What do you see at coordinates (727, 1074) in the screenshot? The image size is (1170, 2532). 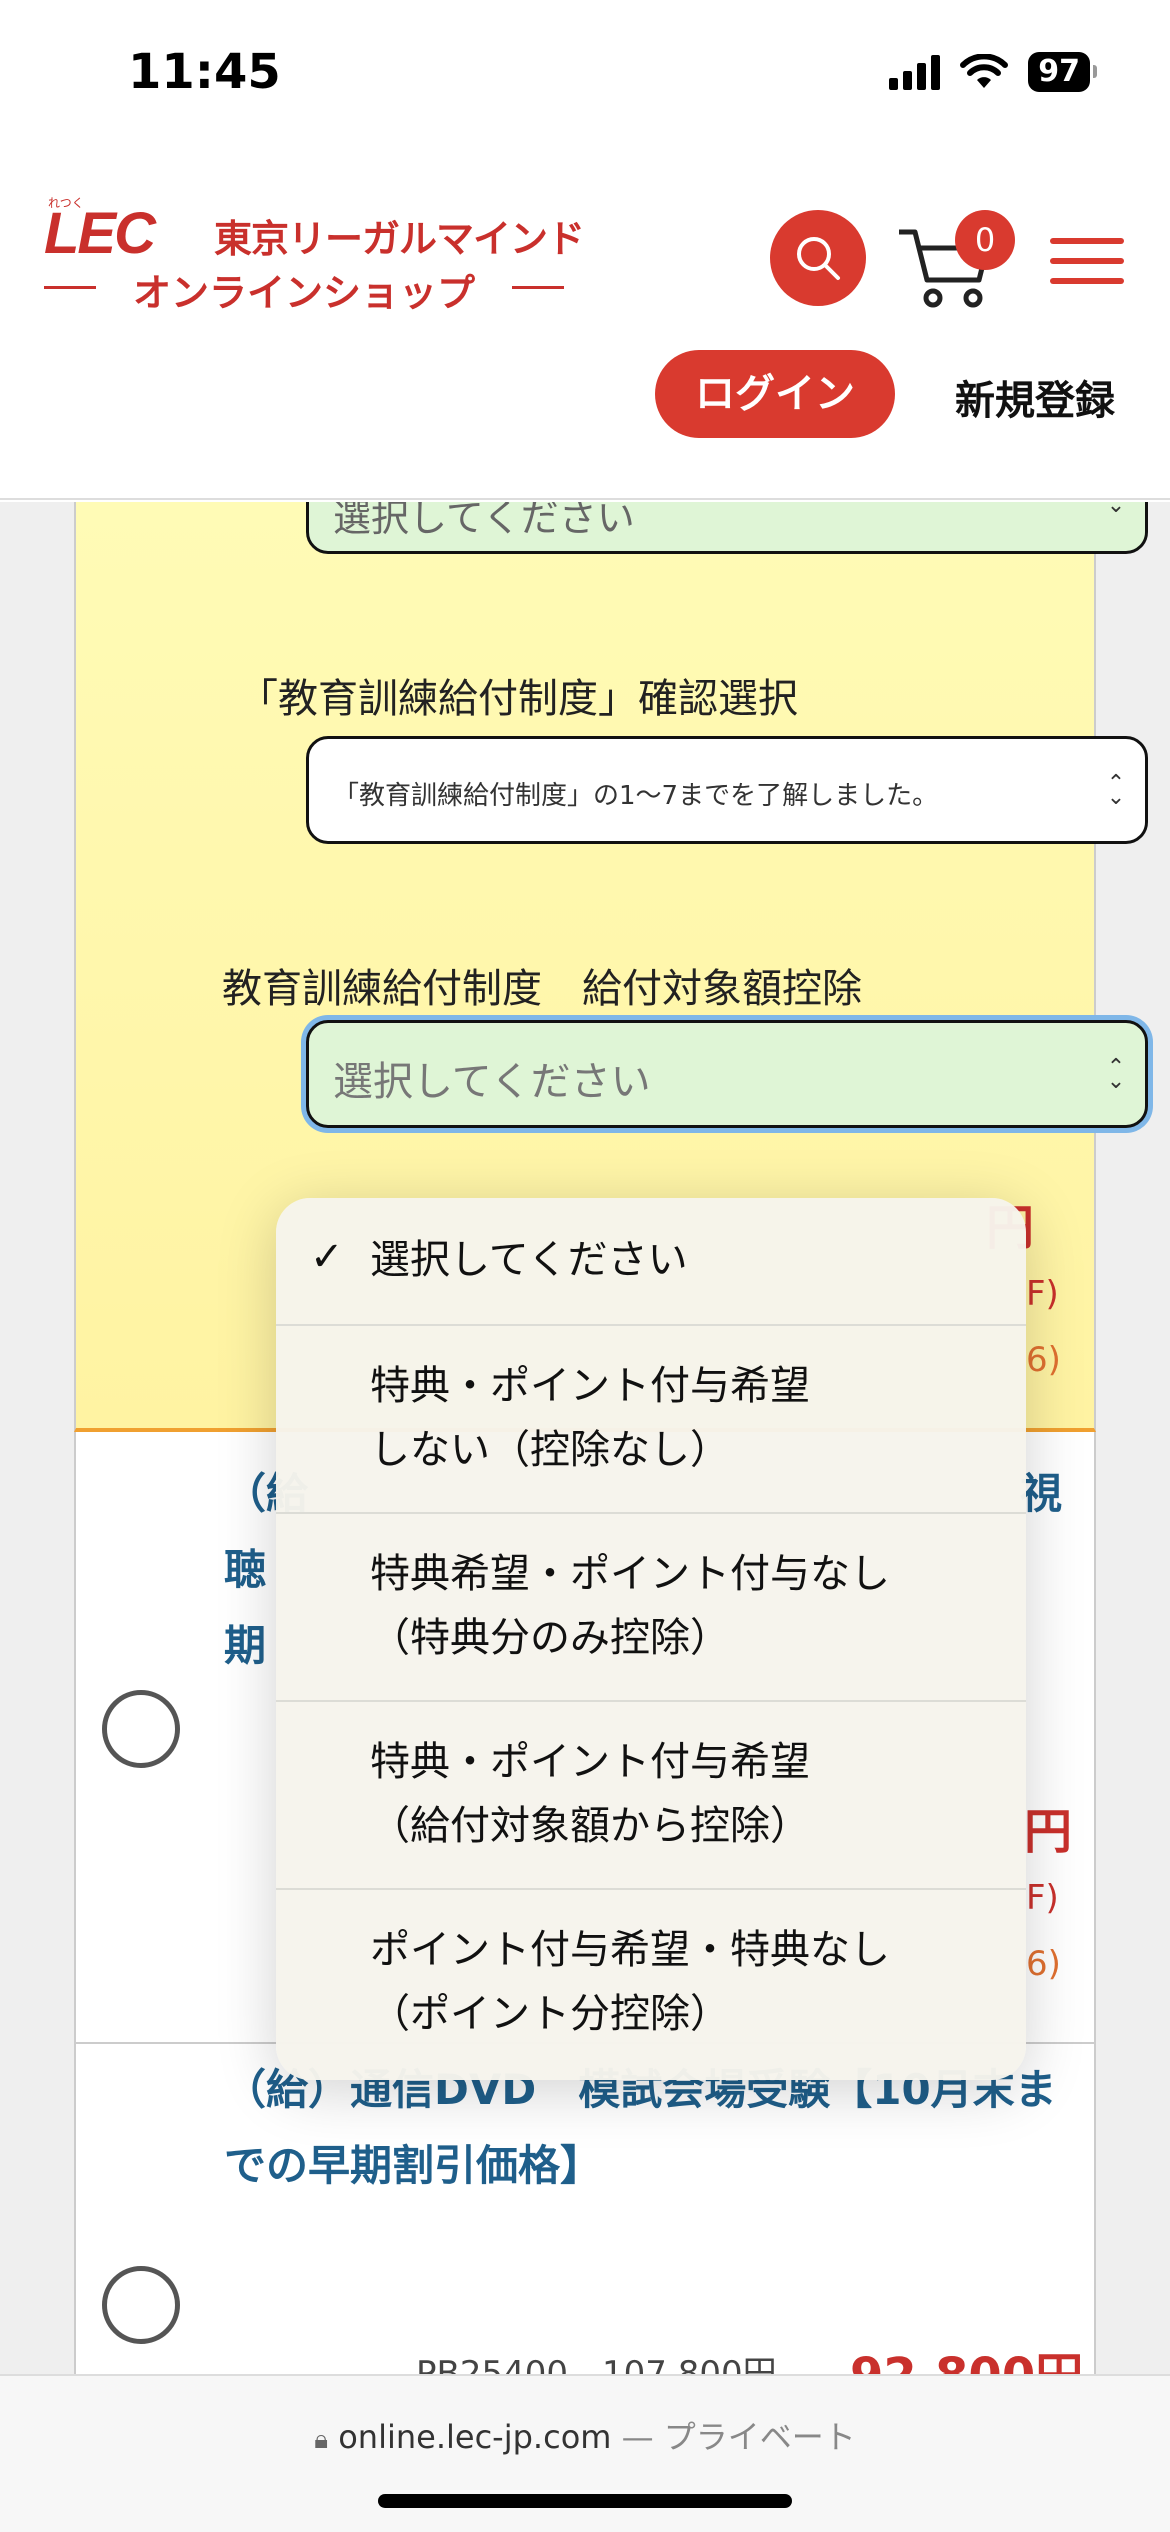 I see `deduction-select: 選択してください ⌃ ⌄` at bounding box center [727, 1074].